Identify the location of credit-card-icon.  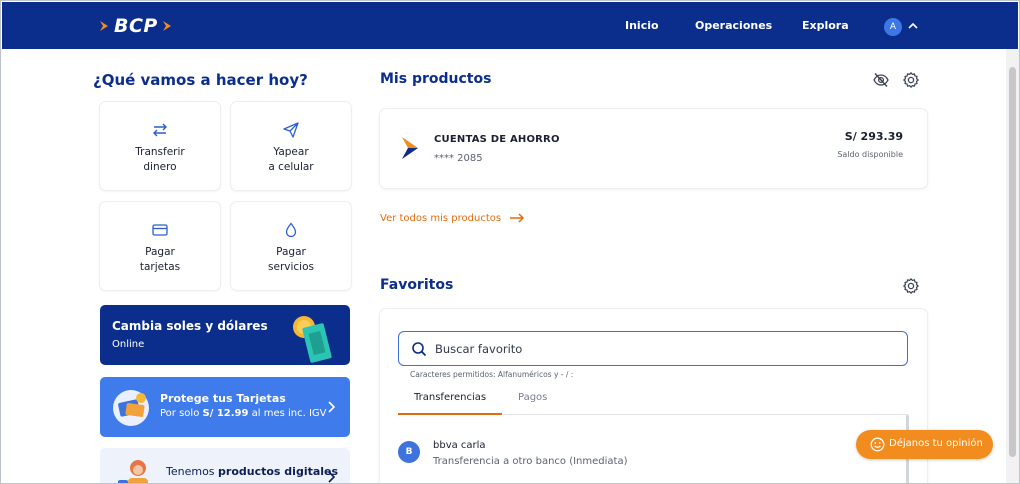
(160, 230).